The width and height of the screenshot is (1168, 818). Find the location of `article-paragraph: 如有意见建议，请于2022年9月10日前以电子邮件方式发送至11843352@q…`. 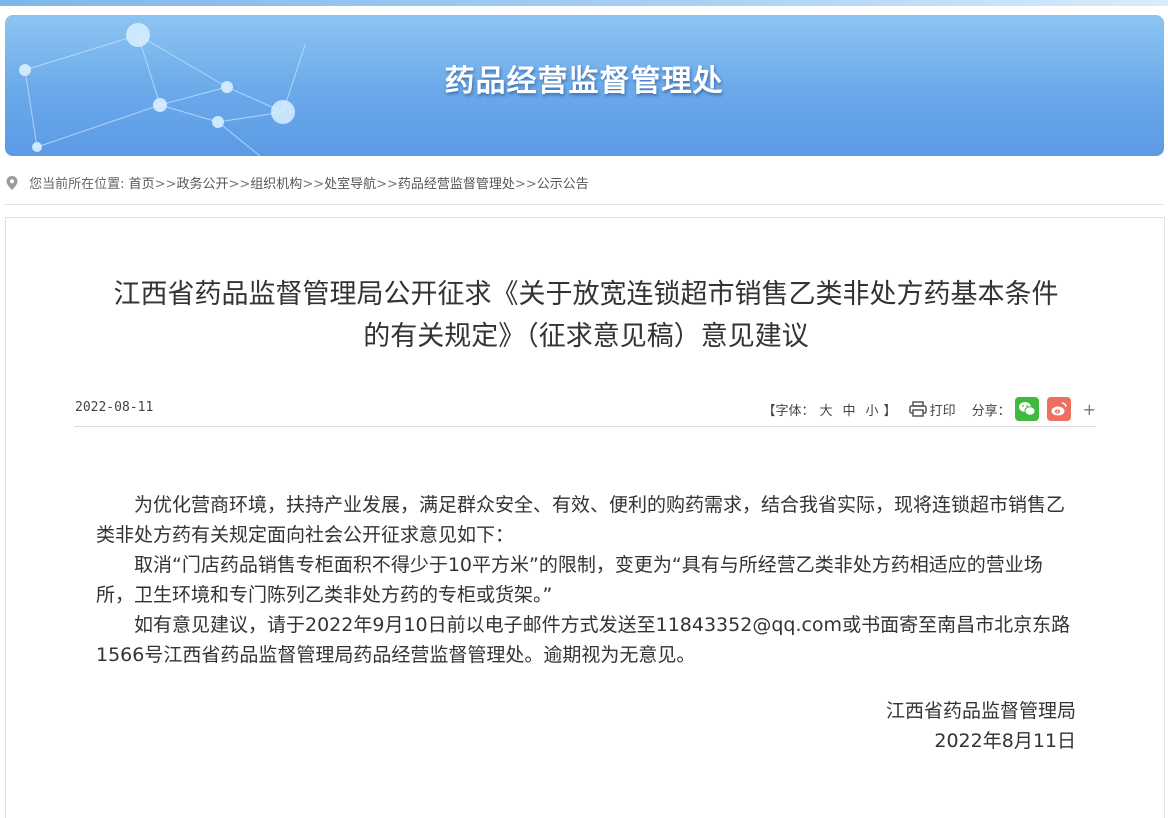

article-paragraph: 如有意见建议，请于2022年9月10日前以电子邮件方式发送至11843352@q… is located at coordinates (583, 640).